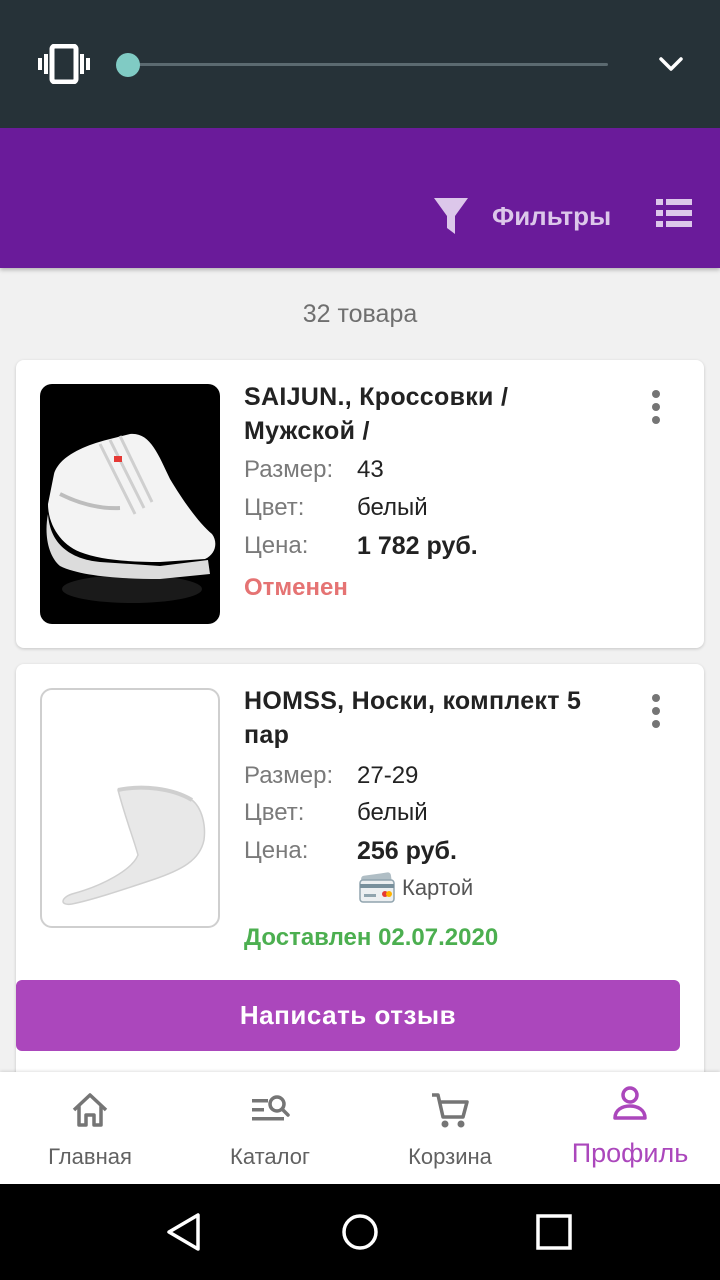 The width and height of the screenshot is (720, 1280). What do you see at coordinates (377, 887) in the screenshot?
I see `credit-card-icon` at bounding box center [377, 887].